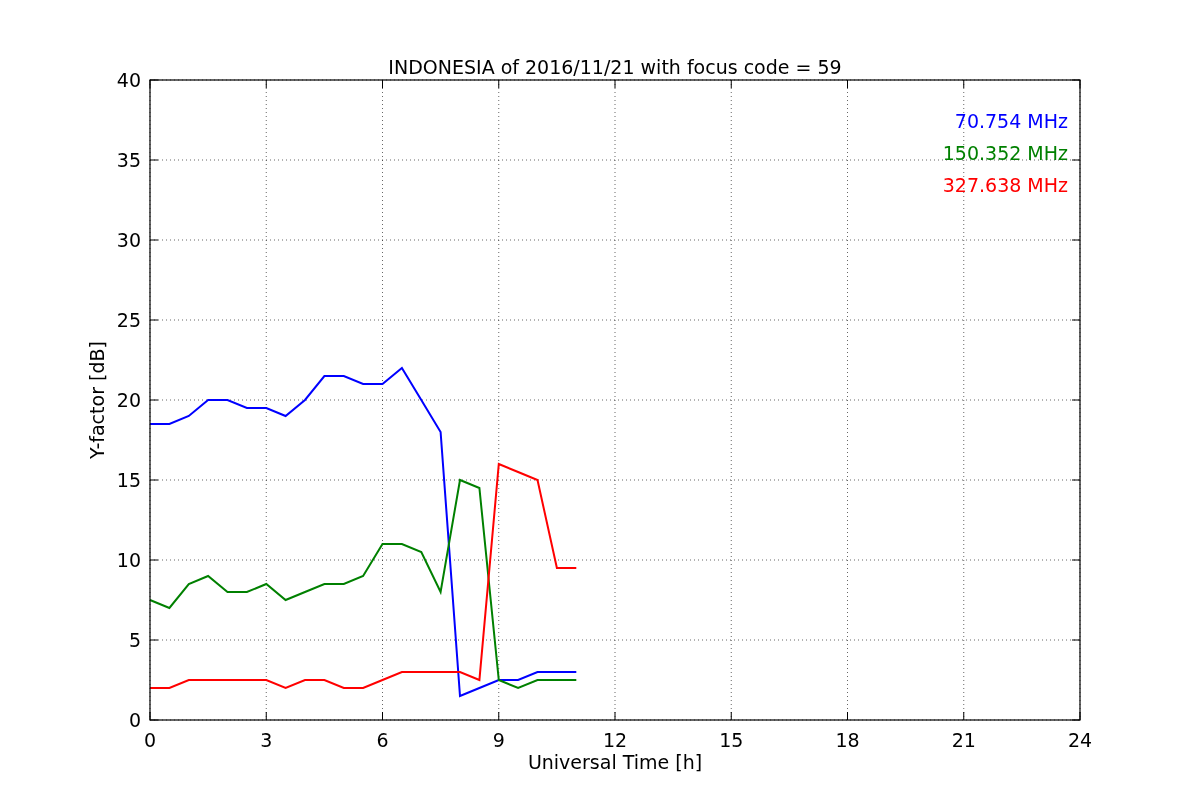 Image resolution: width=1200 pixels, height=800 pixels. What do you see at coordinates (97, 400) in the screenshot?
I see `y-axis-label: Y-factor [dB]` at bounding box center [97, 400].